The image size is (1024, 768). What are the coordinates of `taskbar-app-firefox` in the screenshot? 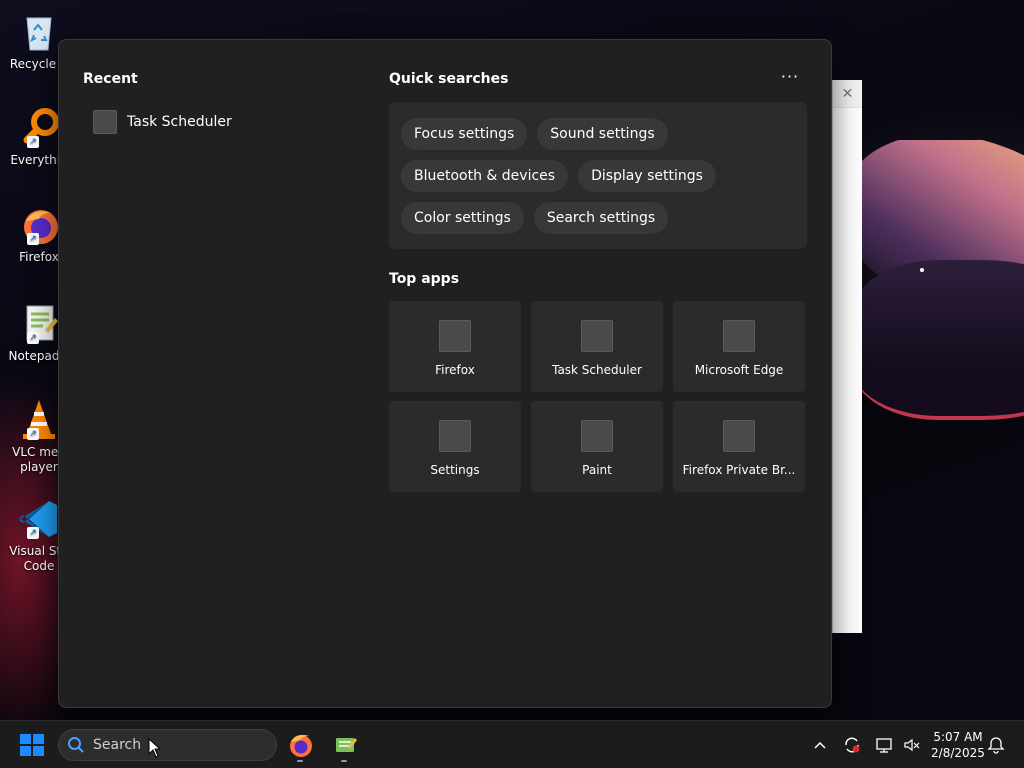 It's located at (301, 745).